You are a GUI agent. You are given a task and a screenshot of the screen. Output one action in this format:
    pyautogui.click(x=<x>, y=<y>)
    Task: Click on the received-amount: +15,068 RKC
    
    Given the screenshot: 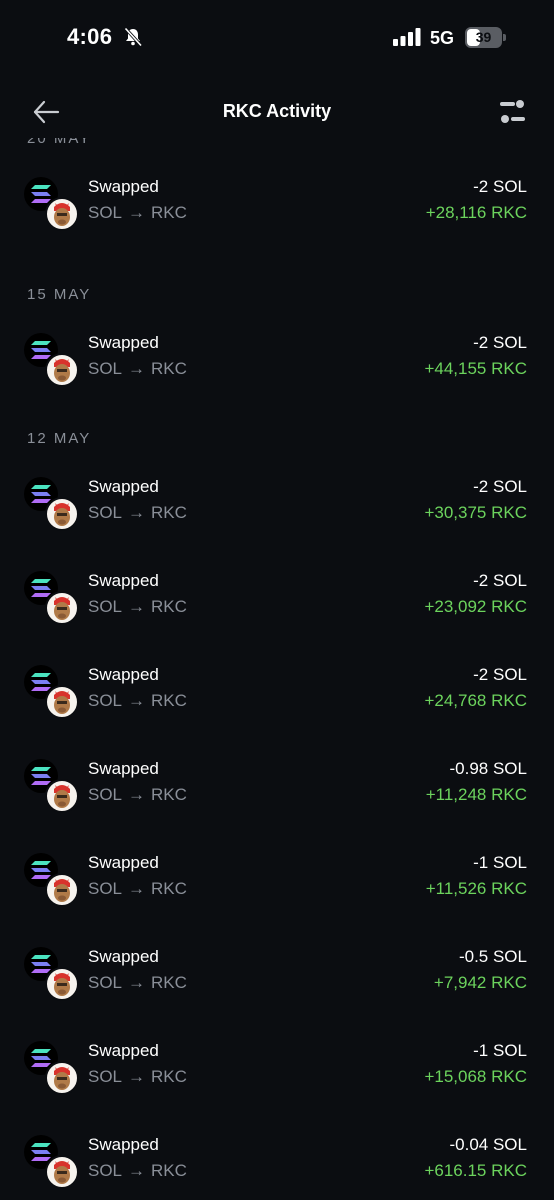 What is the action you would take?
    pyautogui.click(x=475, y=1076)
    